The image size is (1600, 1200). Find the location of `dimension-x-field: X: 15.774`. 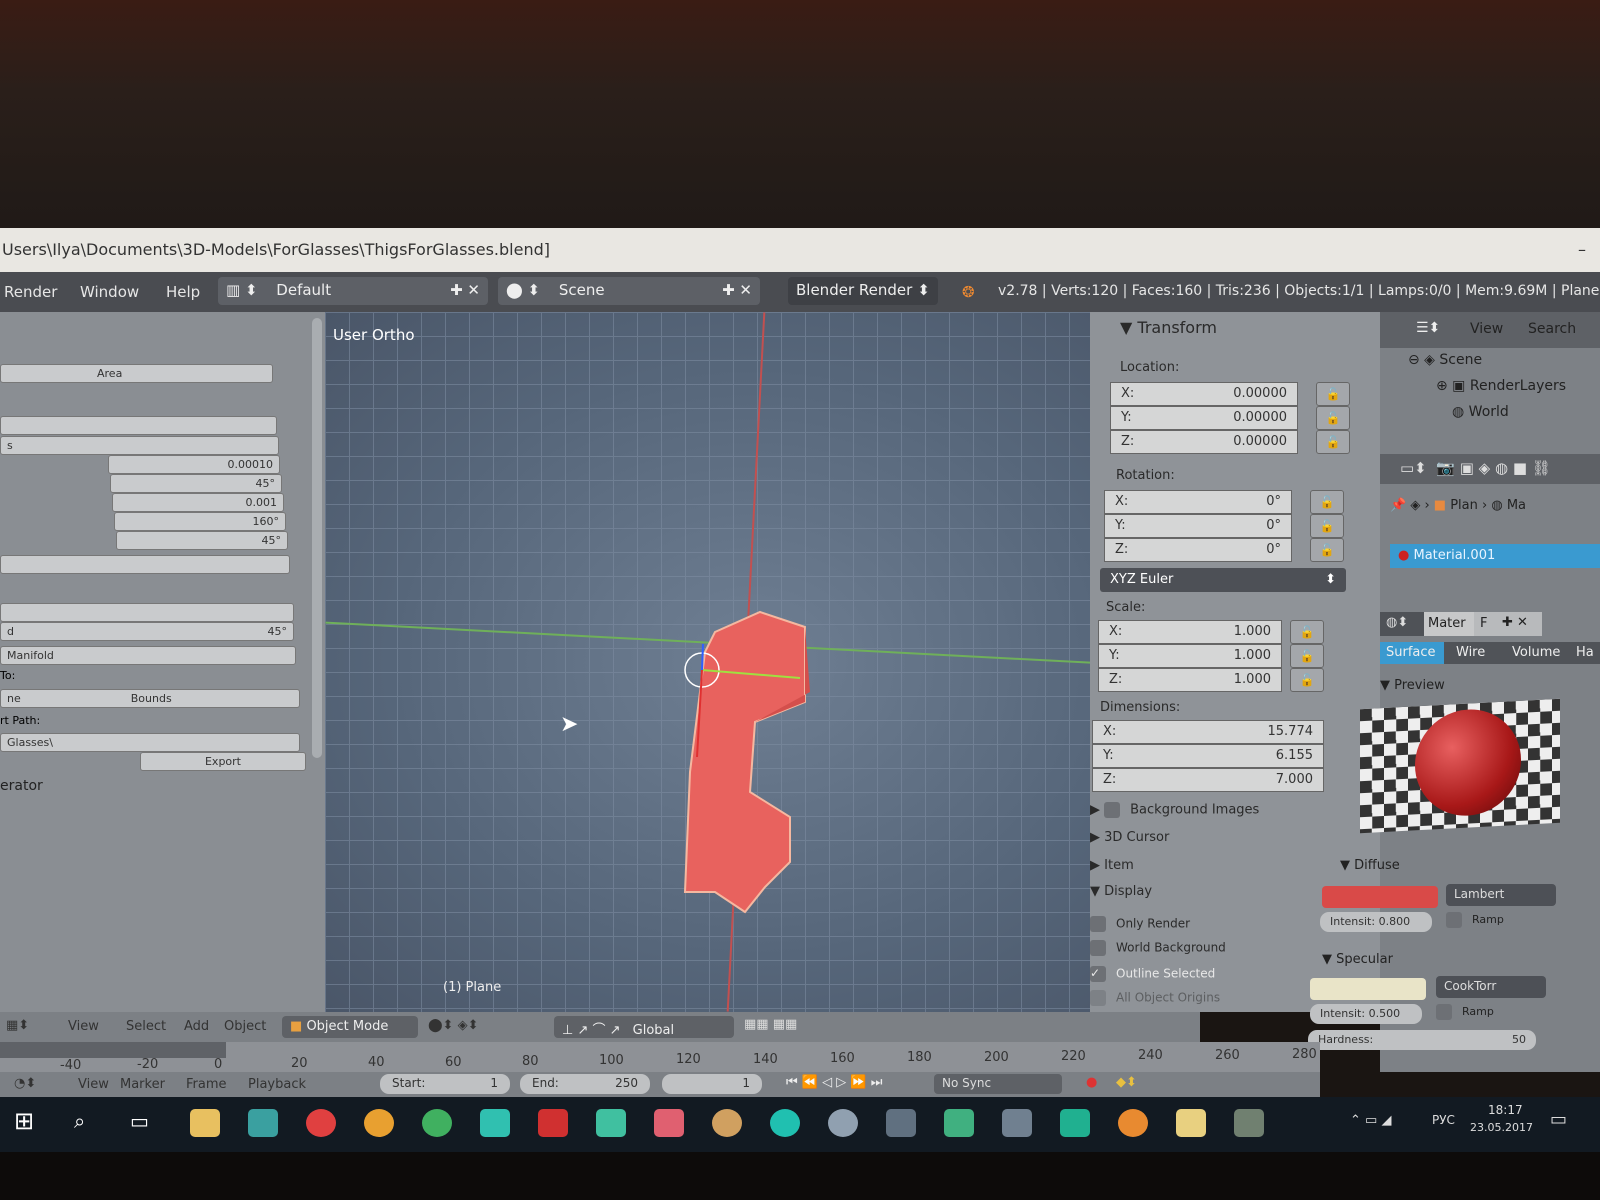

dimension-x-field: X: 15.774 is located at coordinates (1208, 732).